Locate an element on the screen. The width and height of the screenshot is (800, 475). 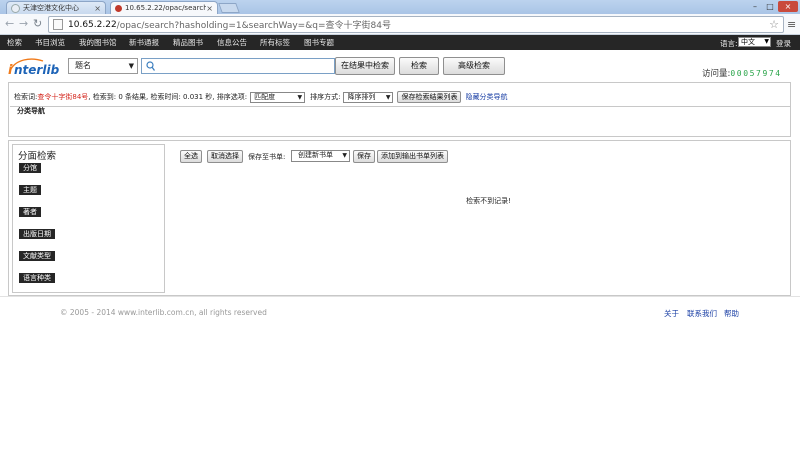
language-label: 语言: is located at coordinates (729, 43).